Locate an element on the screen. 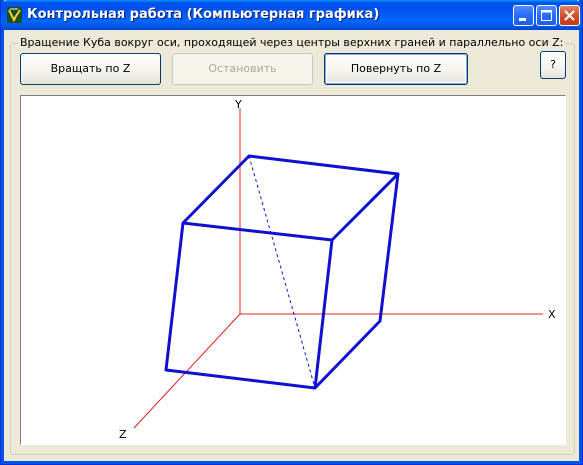 This screenshot has height=465, width=583. minimize-icon is located at coordinates (522, 19).